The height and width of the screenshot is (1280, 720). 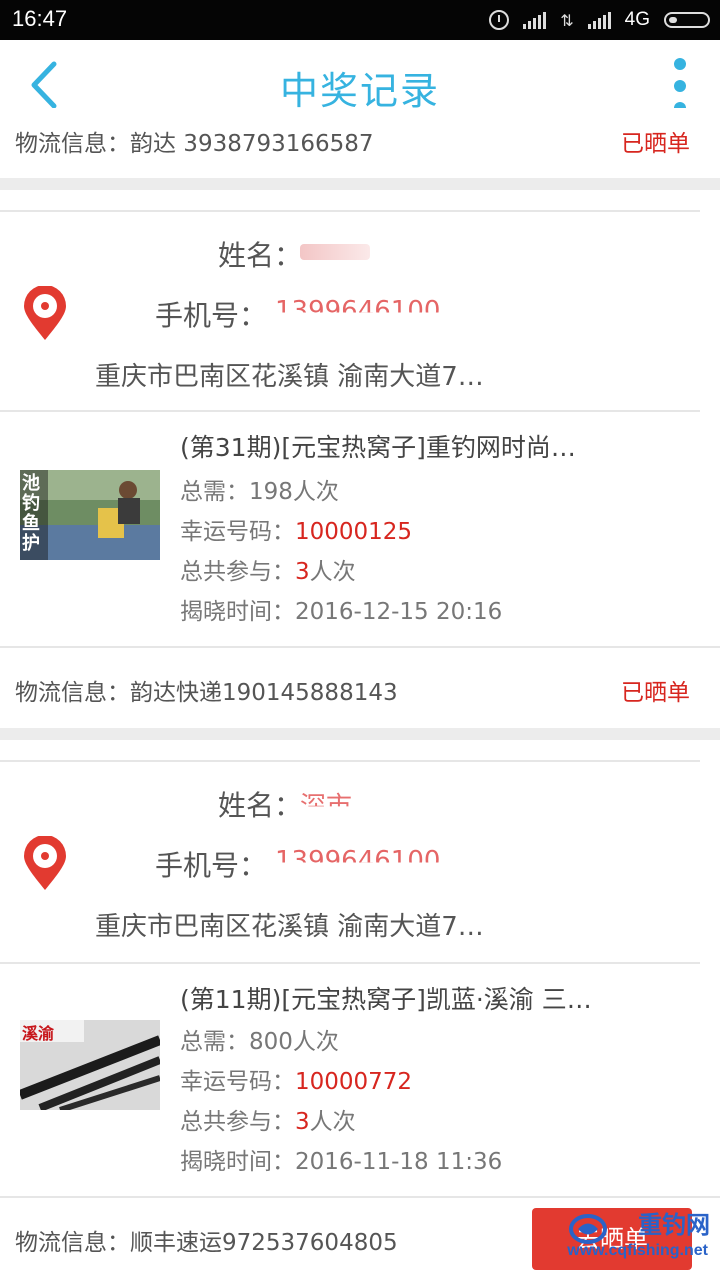 I want to click on reveal-time: 揭晓时间：2016-11-18 11:36, so click(x=341, y=1159).